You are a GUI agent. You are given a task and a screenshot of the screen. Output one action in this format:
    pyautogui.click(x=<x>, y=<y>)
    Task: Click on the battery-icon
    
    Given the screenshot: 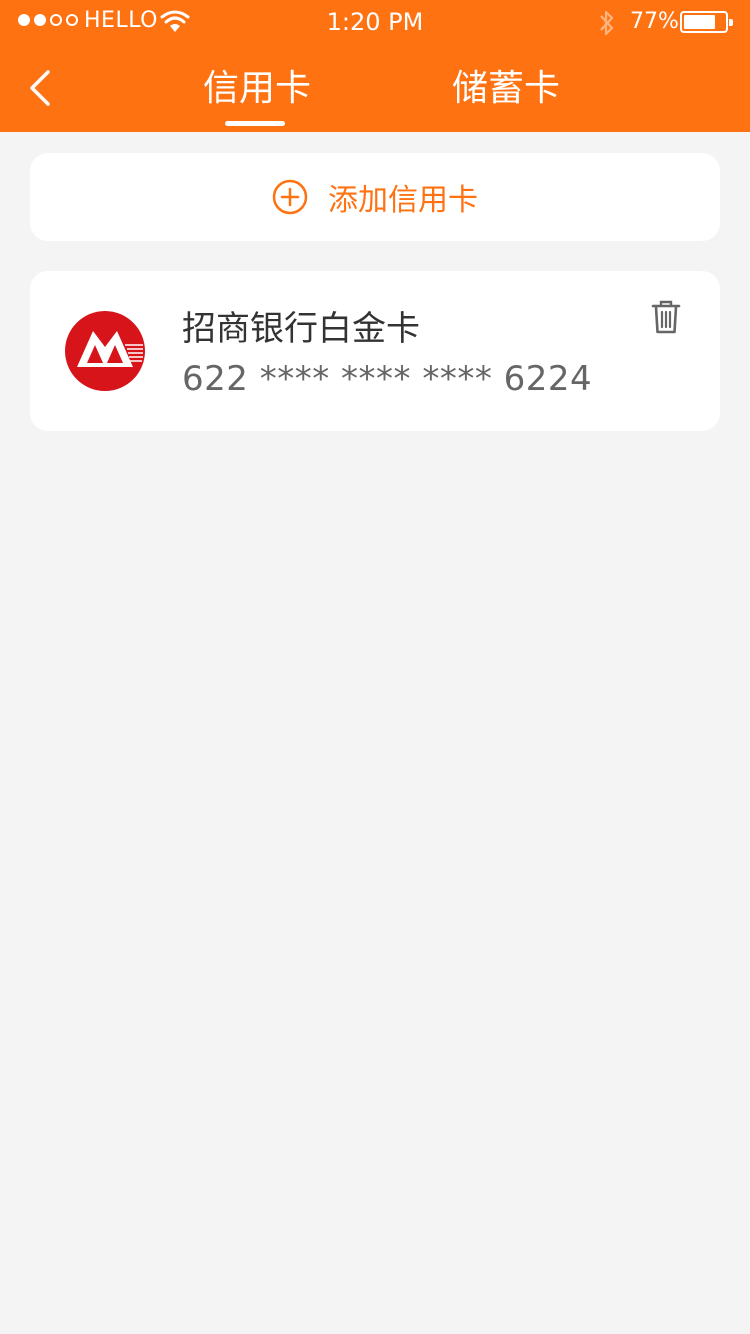 What is the action you would take?
    pyautogui.click(x=706, y=22)
    